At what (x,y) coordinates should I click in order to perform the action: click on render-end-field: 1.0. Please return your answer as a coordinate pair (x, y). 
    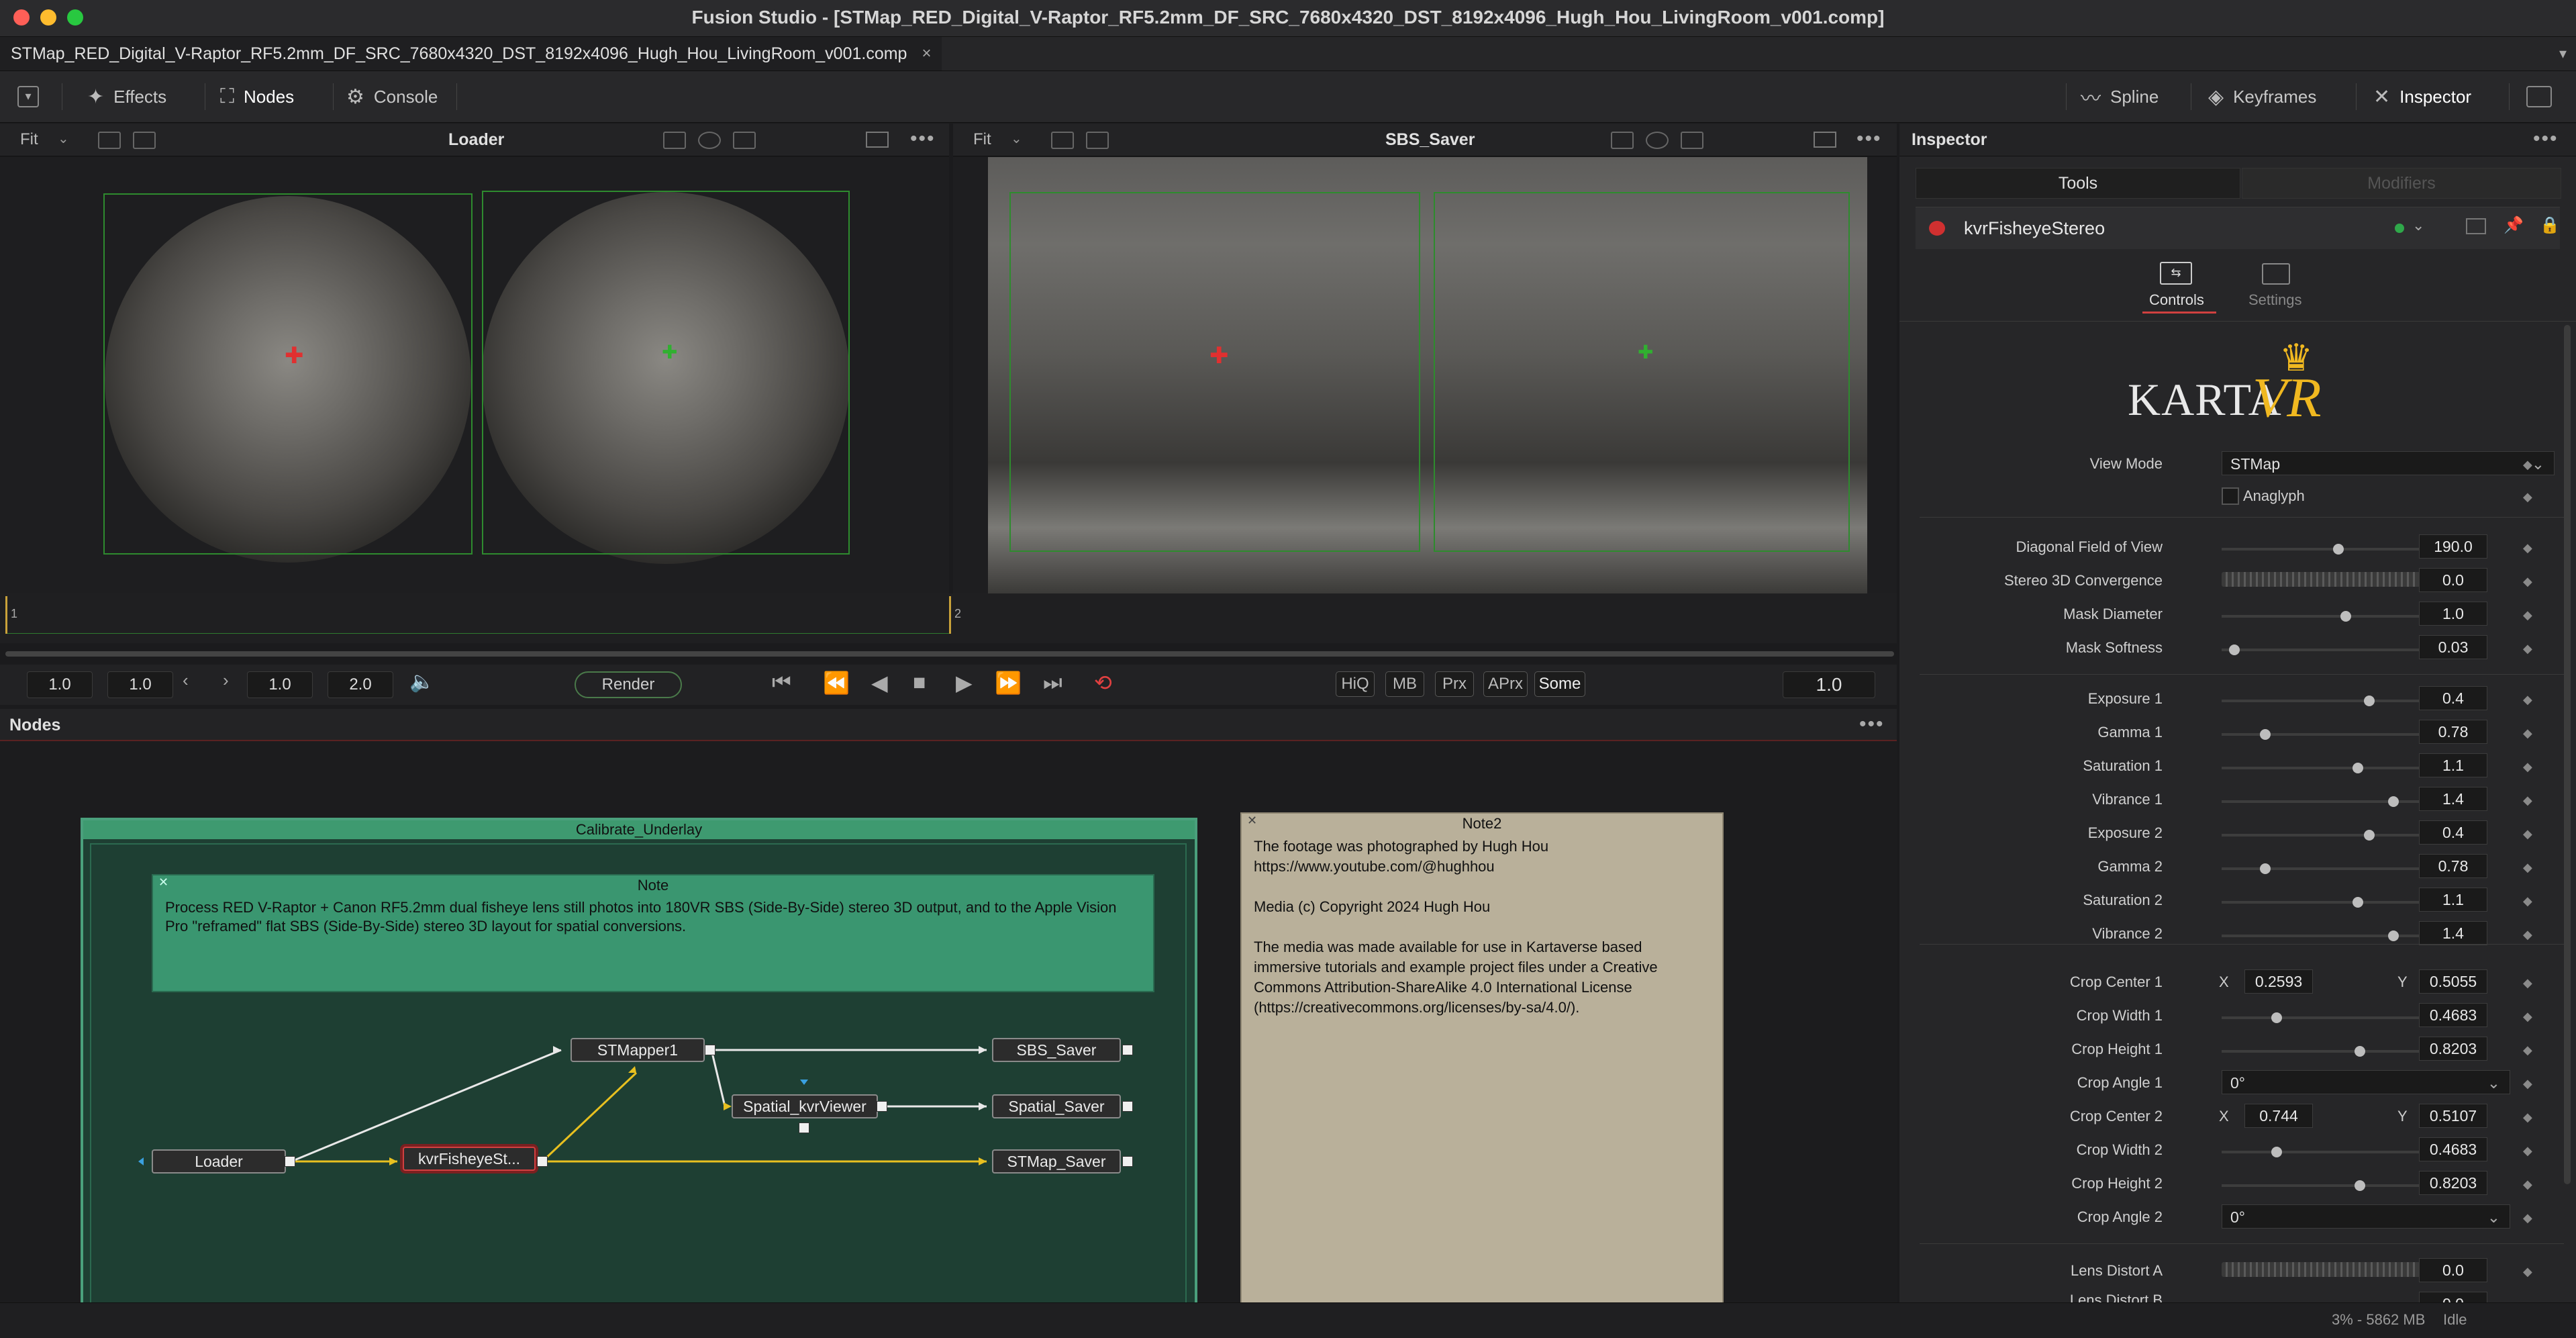
    Looking at the image, I should click on (280, 684).